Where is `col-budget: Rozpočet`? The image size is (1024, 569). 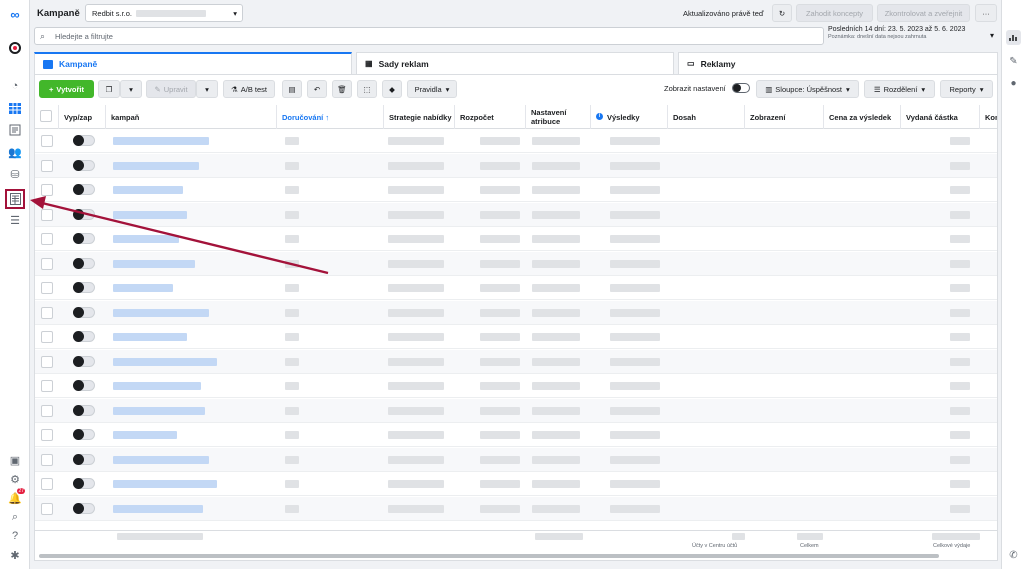 col-budget: Rozpočet is located at coordinates (490, 117).